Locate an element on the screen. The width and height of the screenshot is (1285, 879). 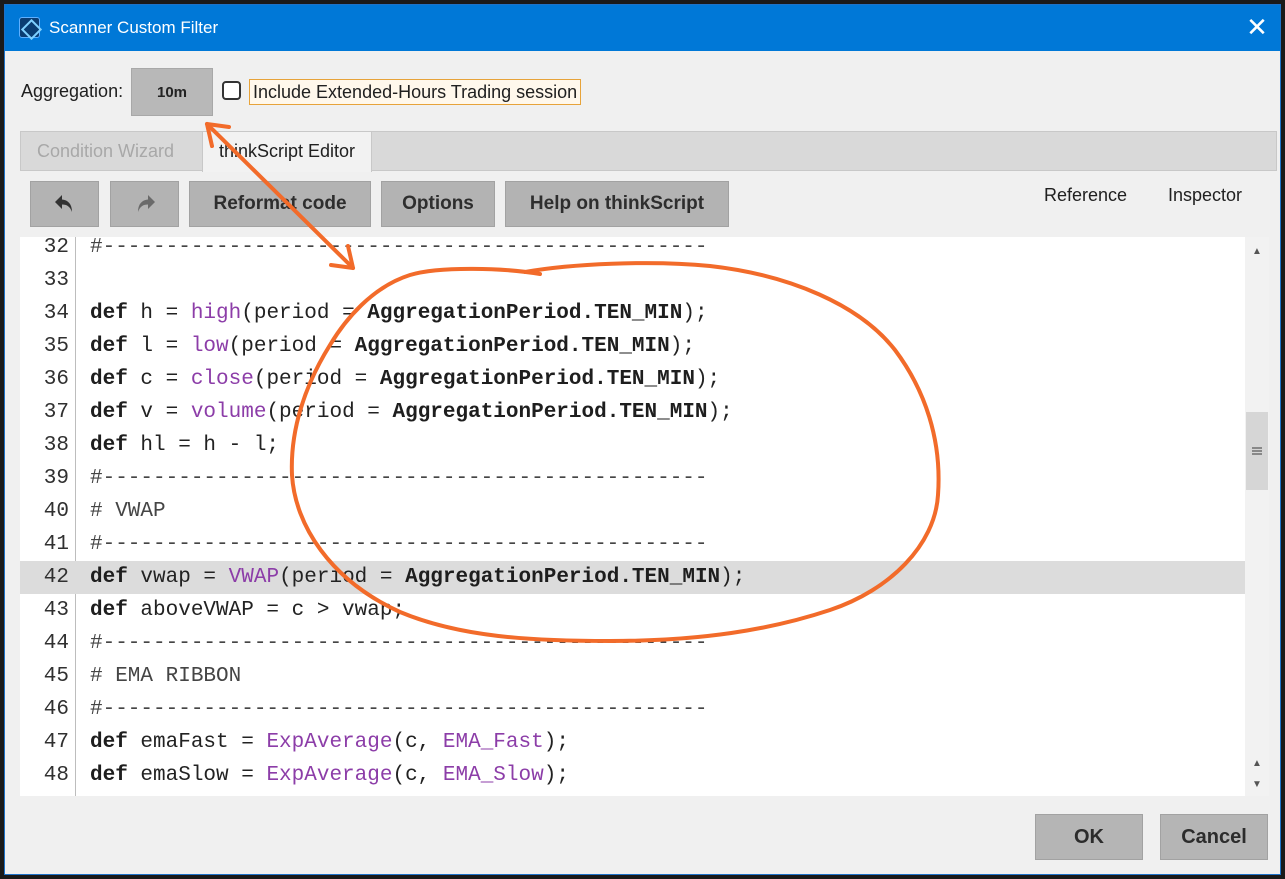
code-token: l = is located at coordinates (159, 346).